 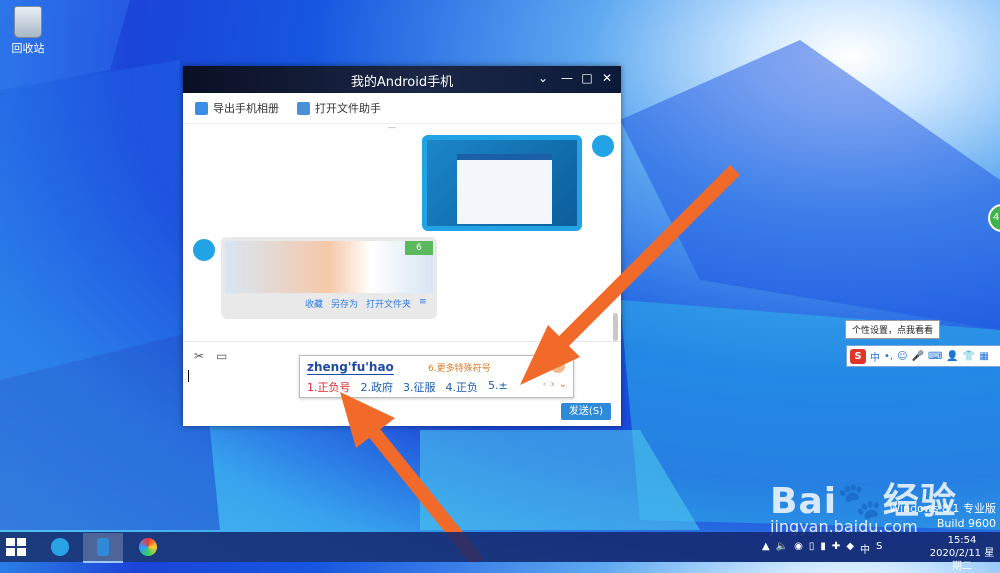 I want to click on folder-icon: ▭, so click(x=223, y=356).